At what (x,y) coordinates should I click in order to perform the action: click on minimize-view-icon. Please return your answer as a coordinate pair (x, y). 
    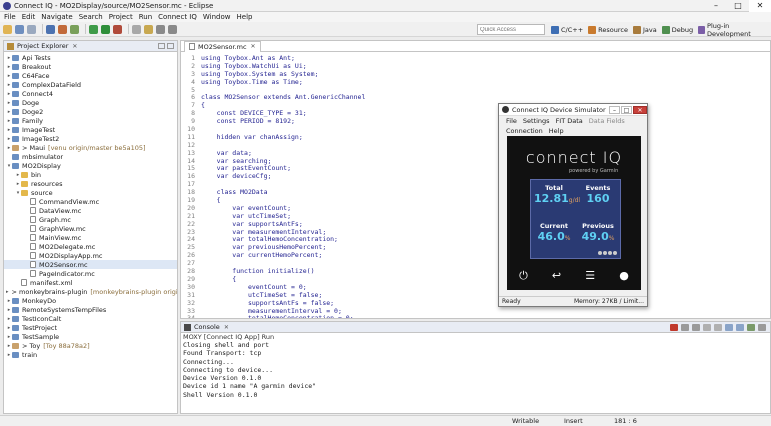
    Looking at the image, I should click on (161, 46).